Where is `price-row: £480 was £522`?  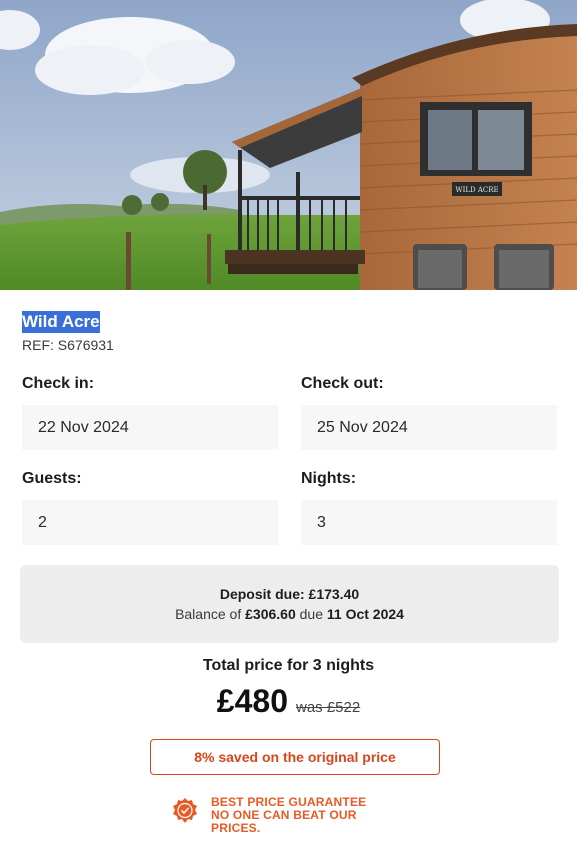
price-row: £480 was £522 is located at coordinates (288, 701).